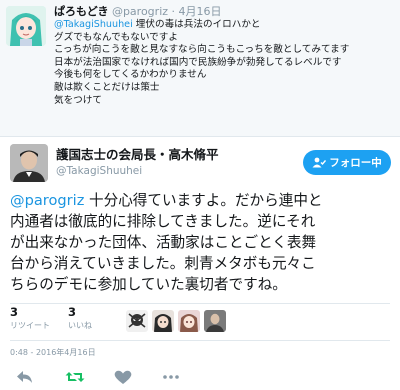  What do you see at coordinates (72, 312) in the screenshot?
I see `like-count: 3` at bounding box center [72, 312].